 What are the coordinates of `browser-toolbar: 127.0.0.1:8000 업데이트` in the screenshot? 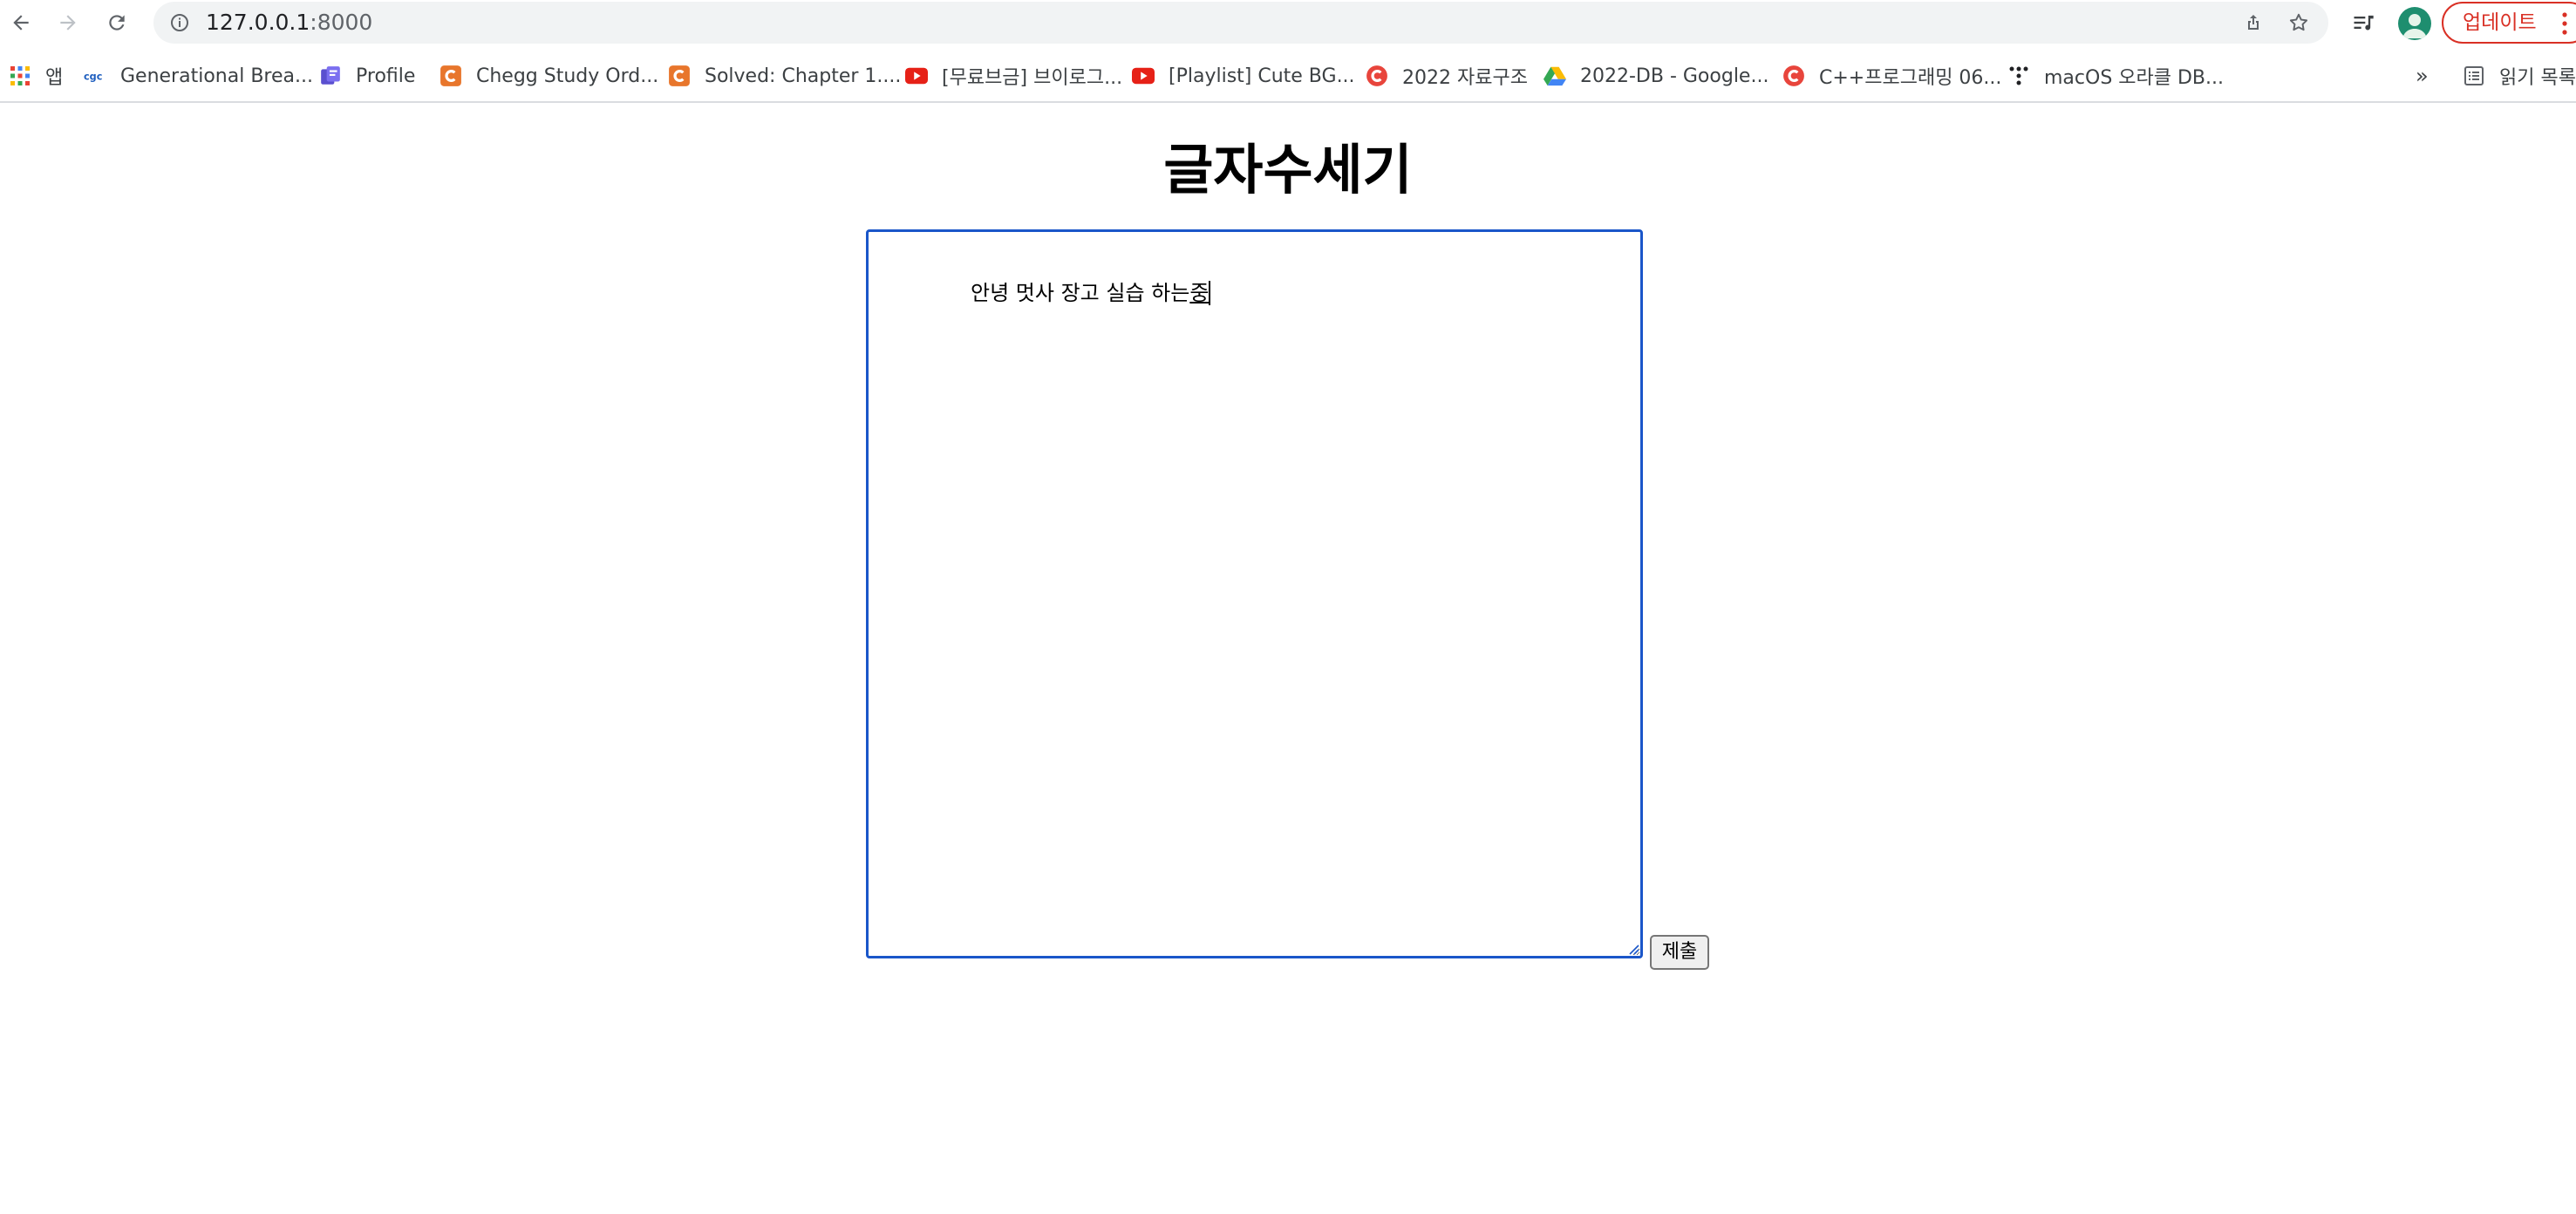 It's located at (1288, 22).